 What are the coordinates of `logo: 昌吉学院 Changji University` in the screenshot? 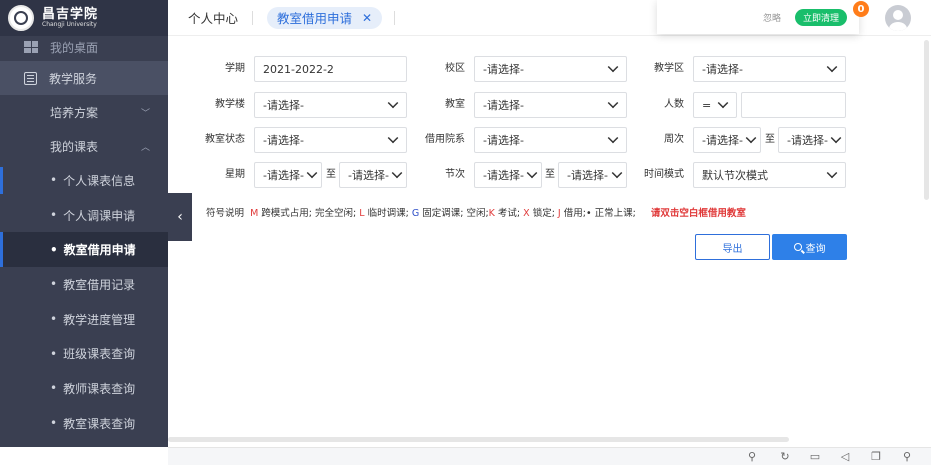 It's located at (84, 18).